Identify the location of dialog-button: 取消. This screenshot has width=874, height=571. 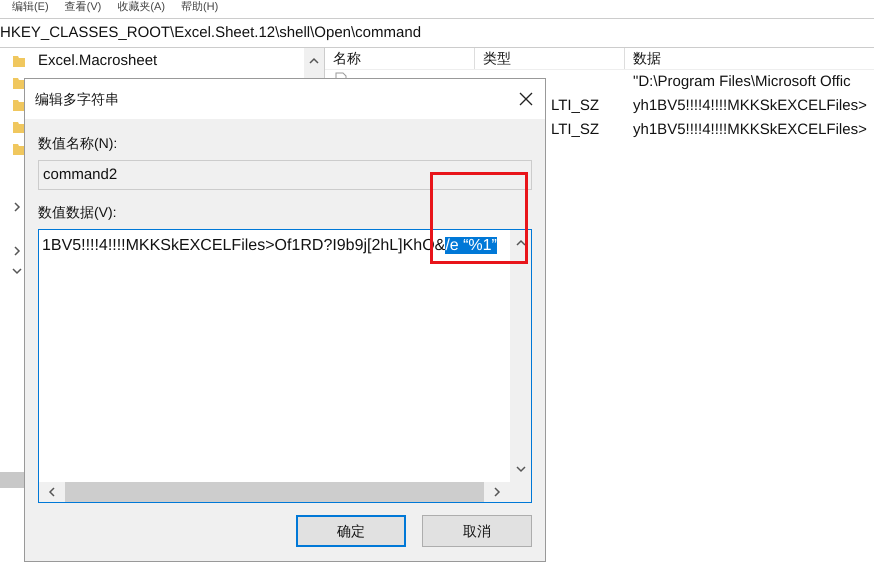
(477, 531).